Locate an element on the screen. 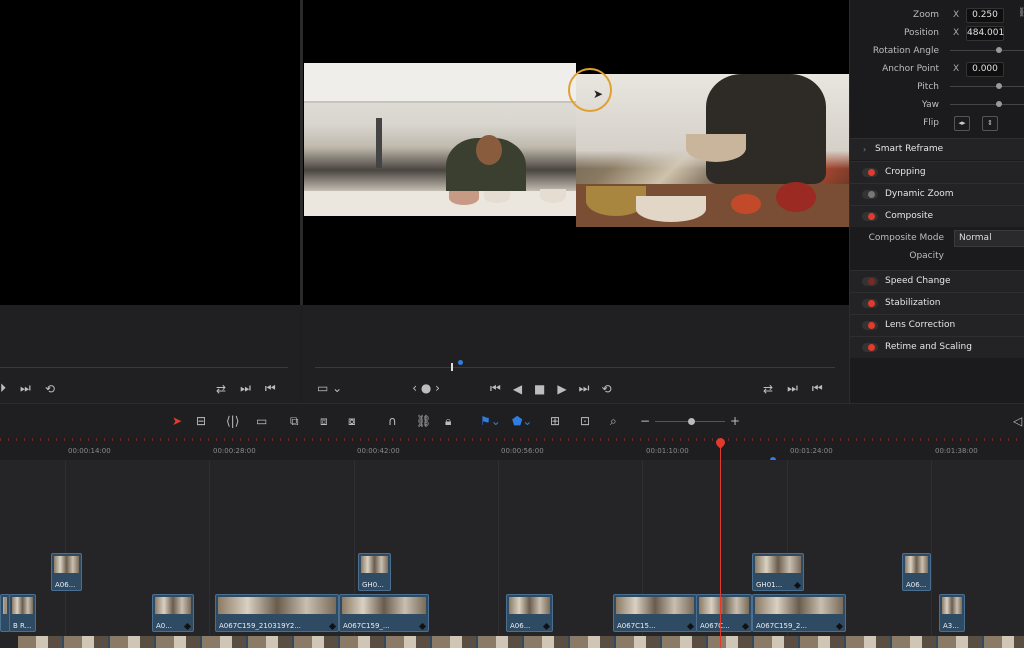 The height and width of the screenshot is (648, 1024). next-icon: ⏭ is located at coordinates (25, 388).